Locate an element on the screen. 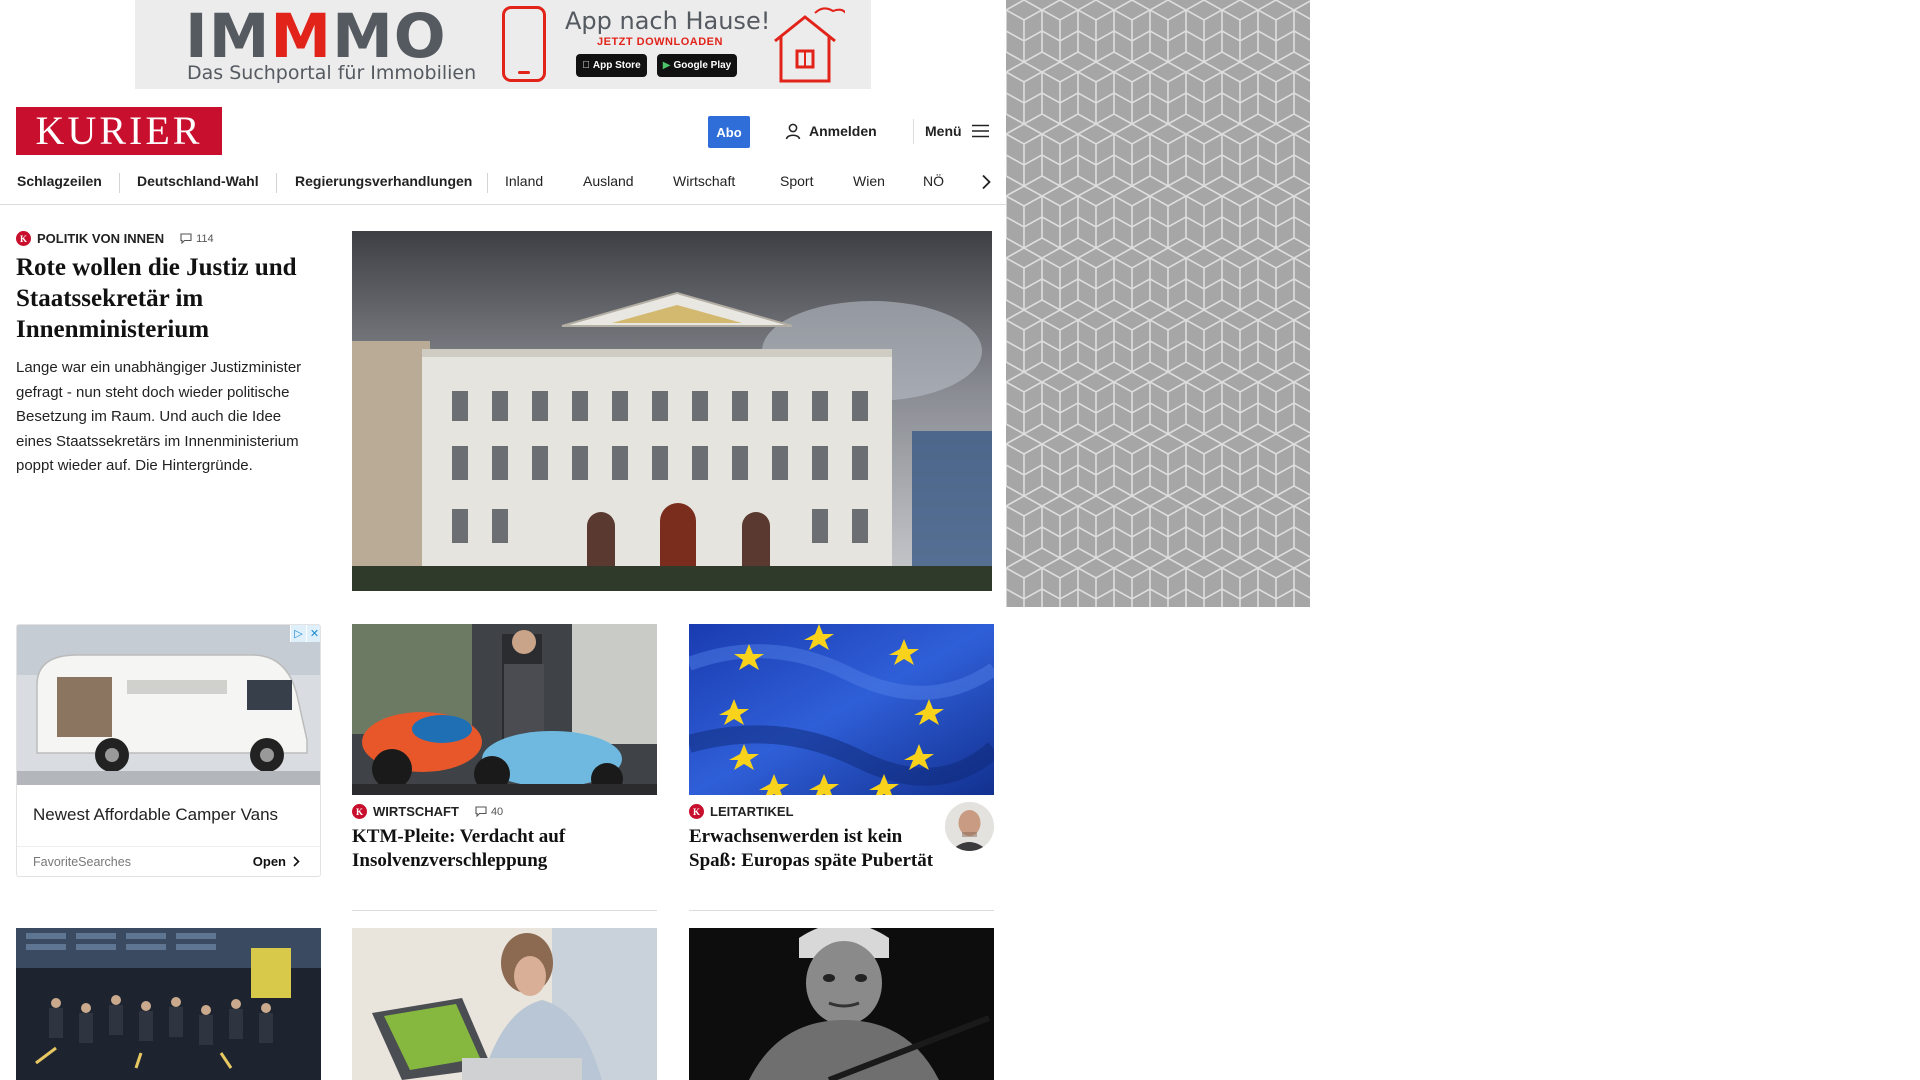 This screenshot has width=1920, height=1080. author-avatar is located at coordinates (969, 826).